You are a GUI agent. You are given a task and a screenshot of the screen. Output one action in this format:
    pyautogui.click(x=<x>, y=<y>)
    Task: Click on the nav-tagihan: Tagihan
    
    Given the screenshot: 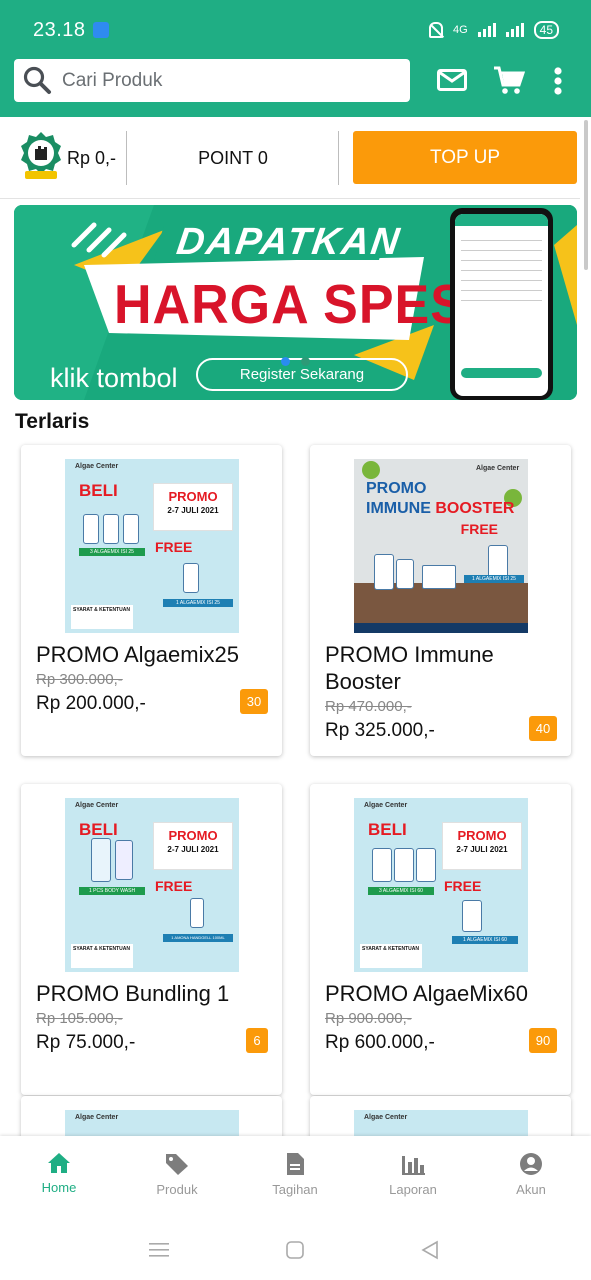 What is the action you would take?
    pyautogui.click(x=295, y=1174)
    